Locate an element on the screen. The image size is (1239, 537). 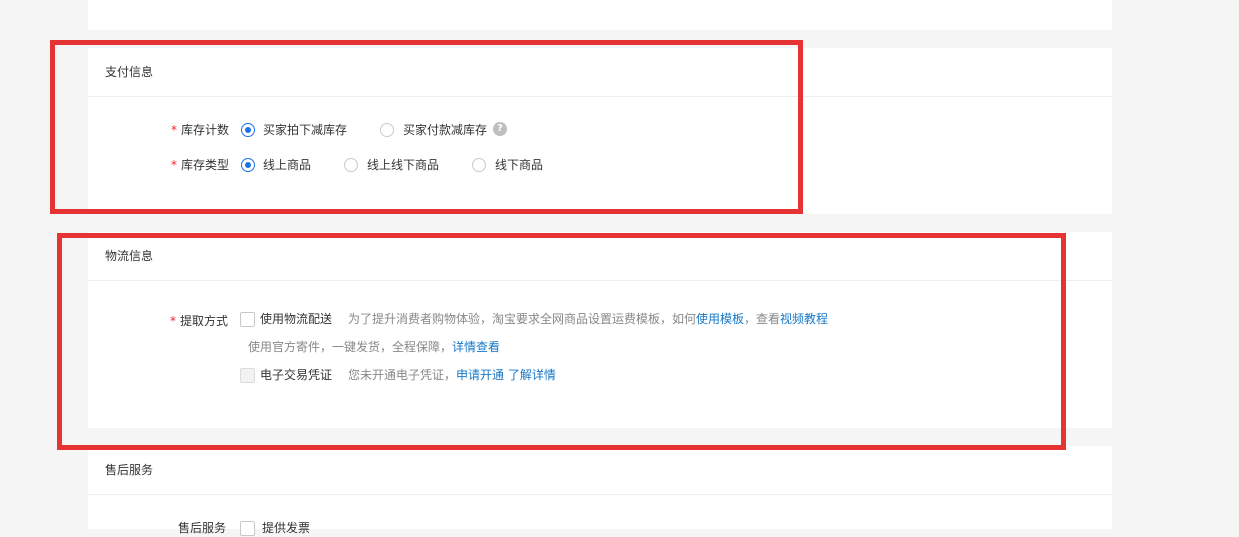
radio-online-goods-label: 线上商品 is located at coordinates (287, 165).